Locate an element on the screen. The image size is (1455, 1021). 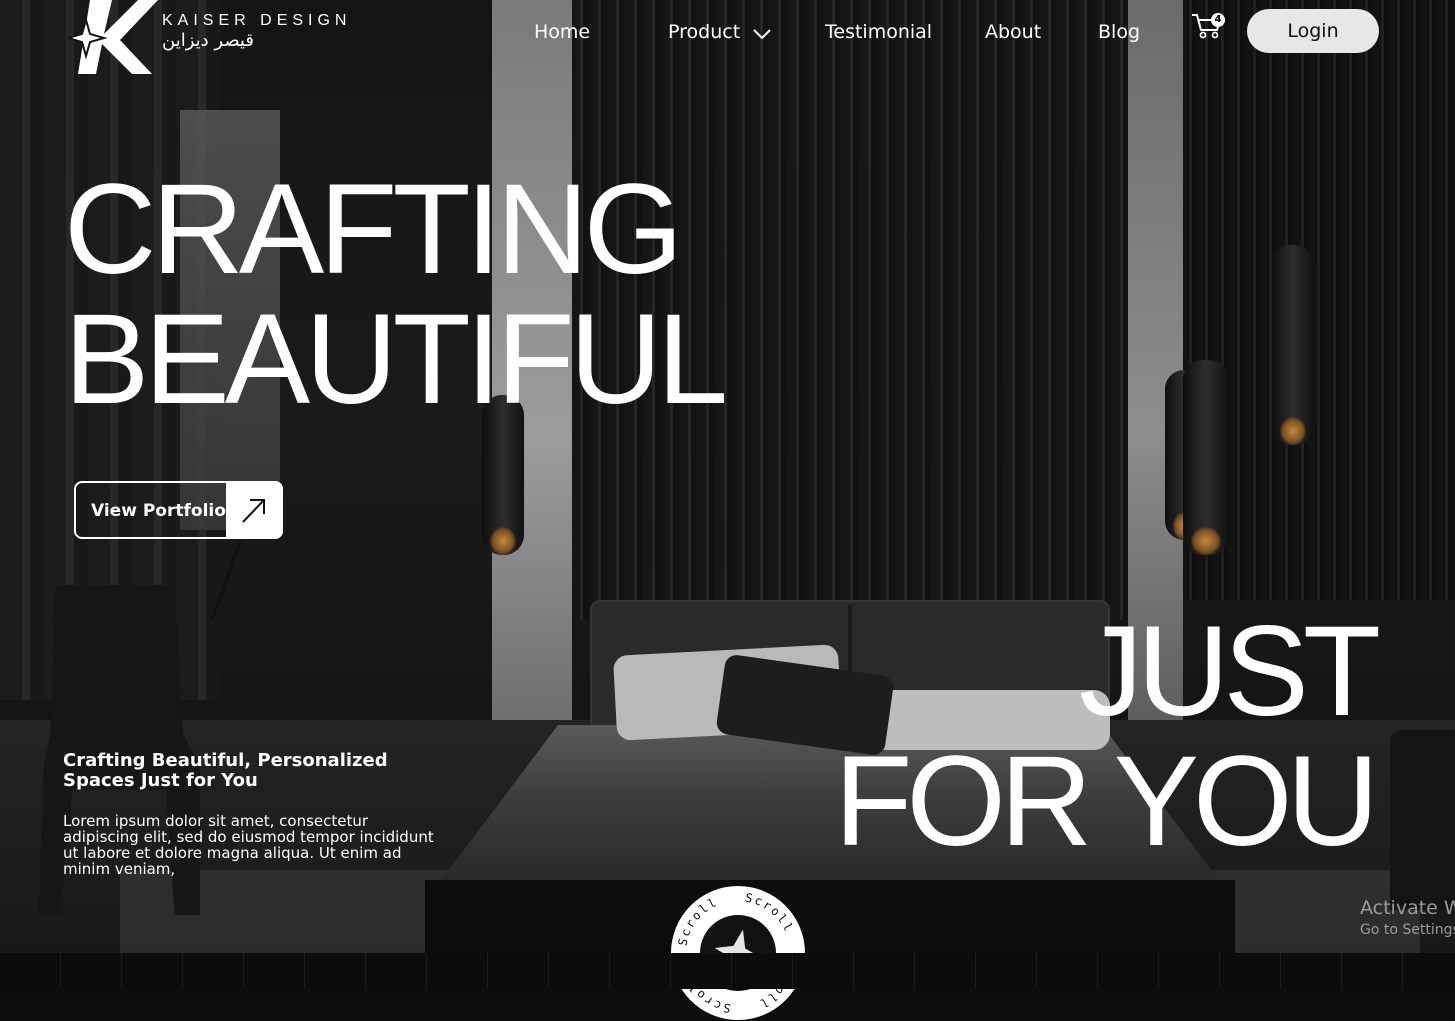
headline-right-line-2: FOR YOU is located at coordinates (1106, 801).